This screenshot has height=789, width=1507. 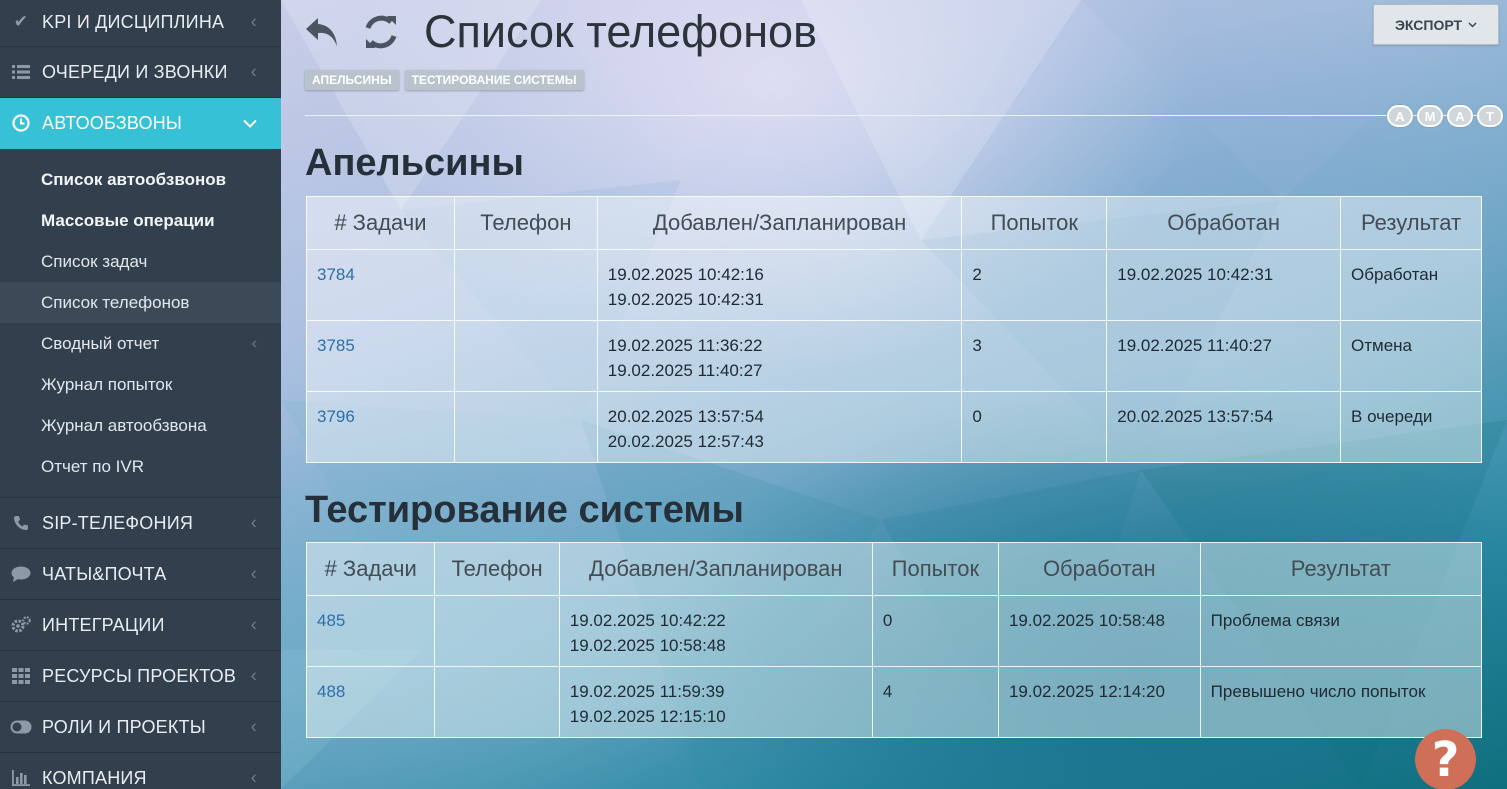 I want to click on task-id-cell: 3784, so click(x=380, y=285).